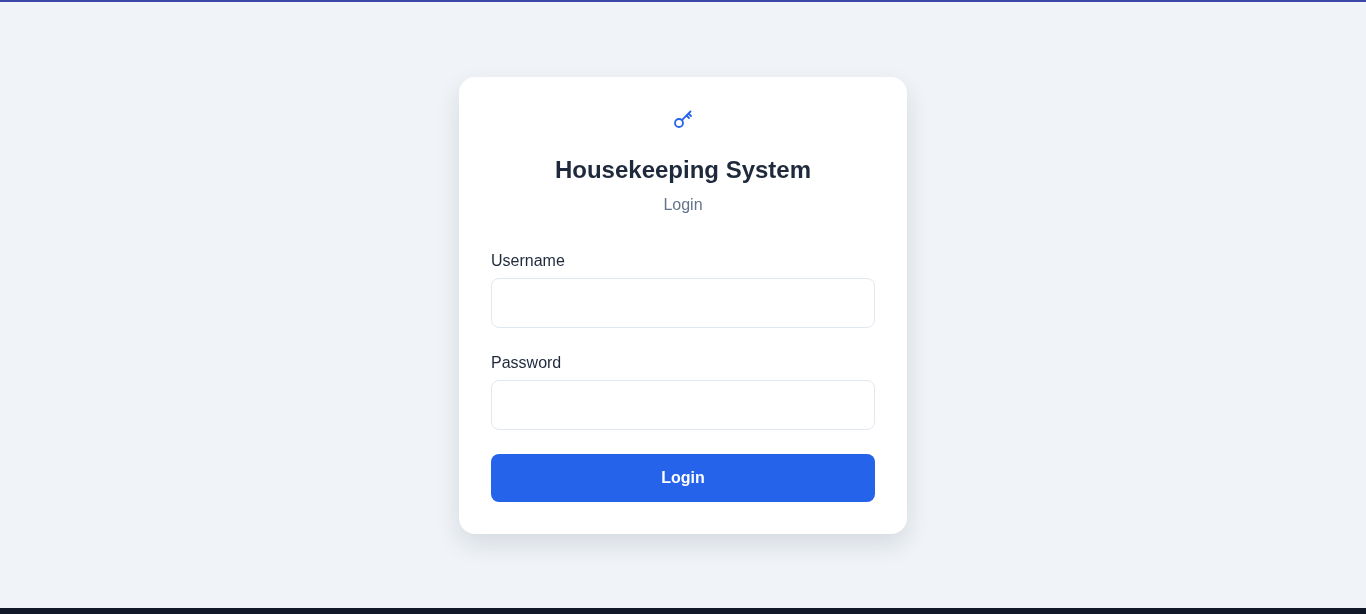 This screenshot has height=614, width=1366. I want to click on login-button: Login, so click(683, 477).